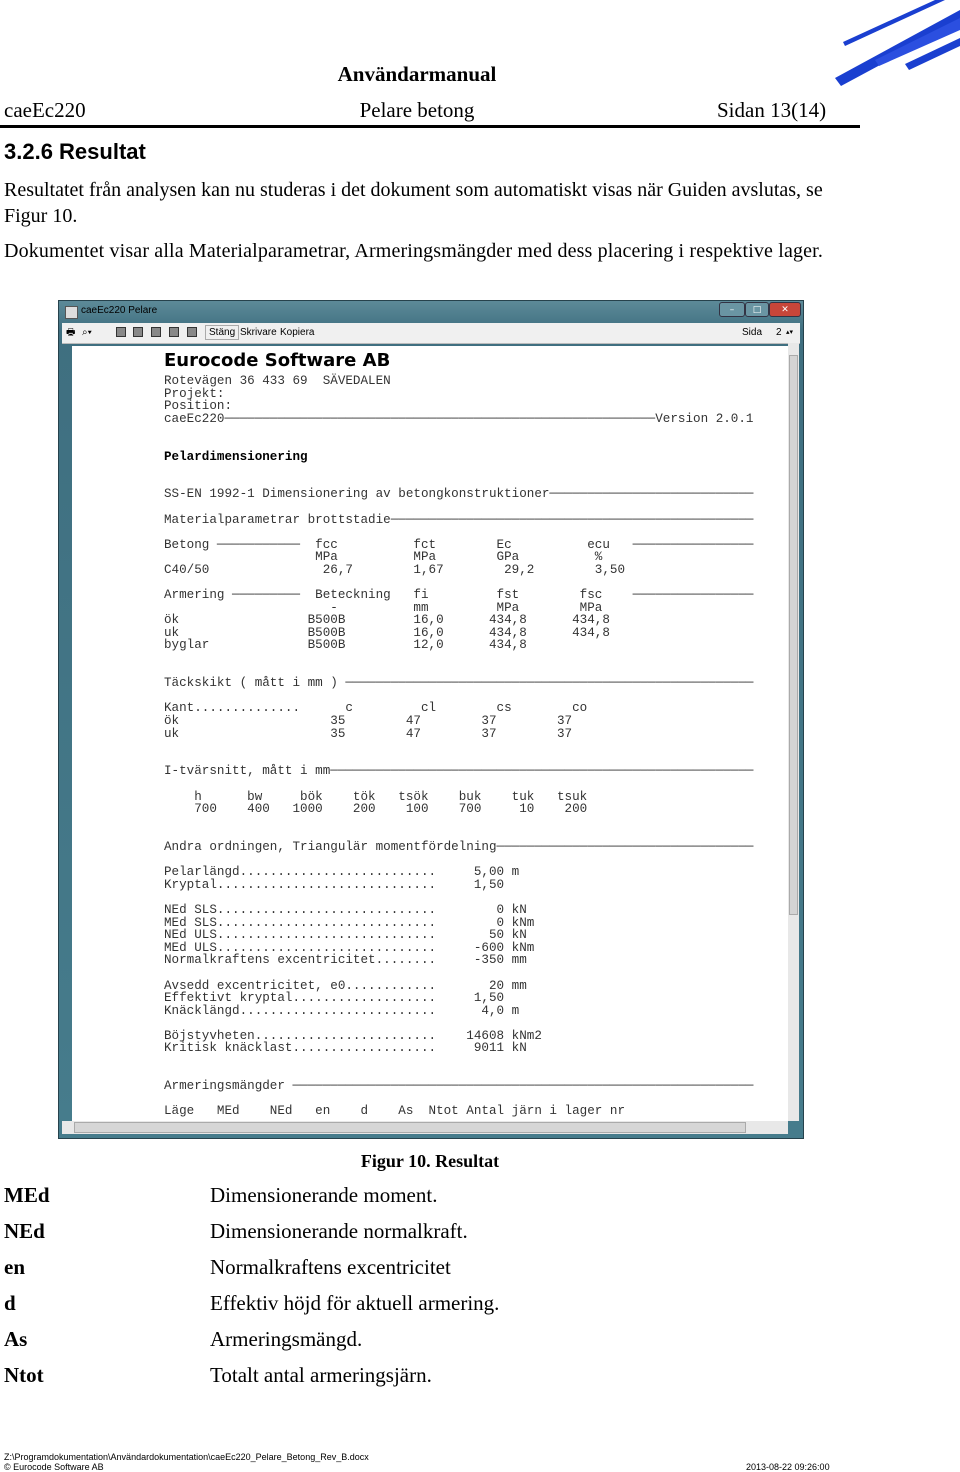 The image size is (960, 1472). What do you see at coordinates (156, 332) in the screenshot?
I see `three-pages-icon` at bounding box center [156, 332].